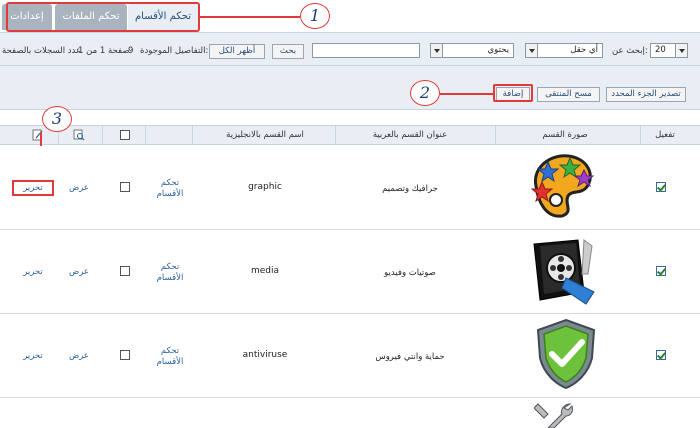  What do you see at coordinates (669, 50) in the screenshot?
I see `per-page-select: 20` at bounding box center [669, 50].